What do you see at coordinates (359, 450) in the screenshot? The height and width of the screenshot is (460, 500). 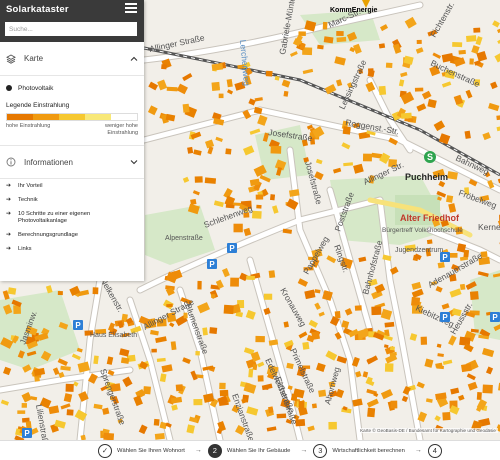 I see `step-3: 3 Wirtschaftlichkeit berechnen` at bounding box center [359, 450].